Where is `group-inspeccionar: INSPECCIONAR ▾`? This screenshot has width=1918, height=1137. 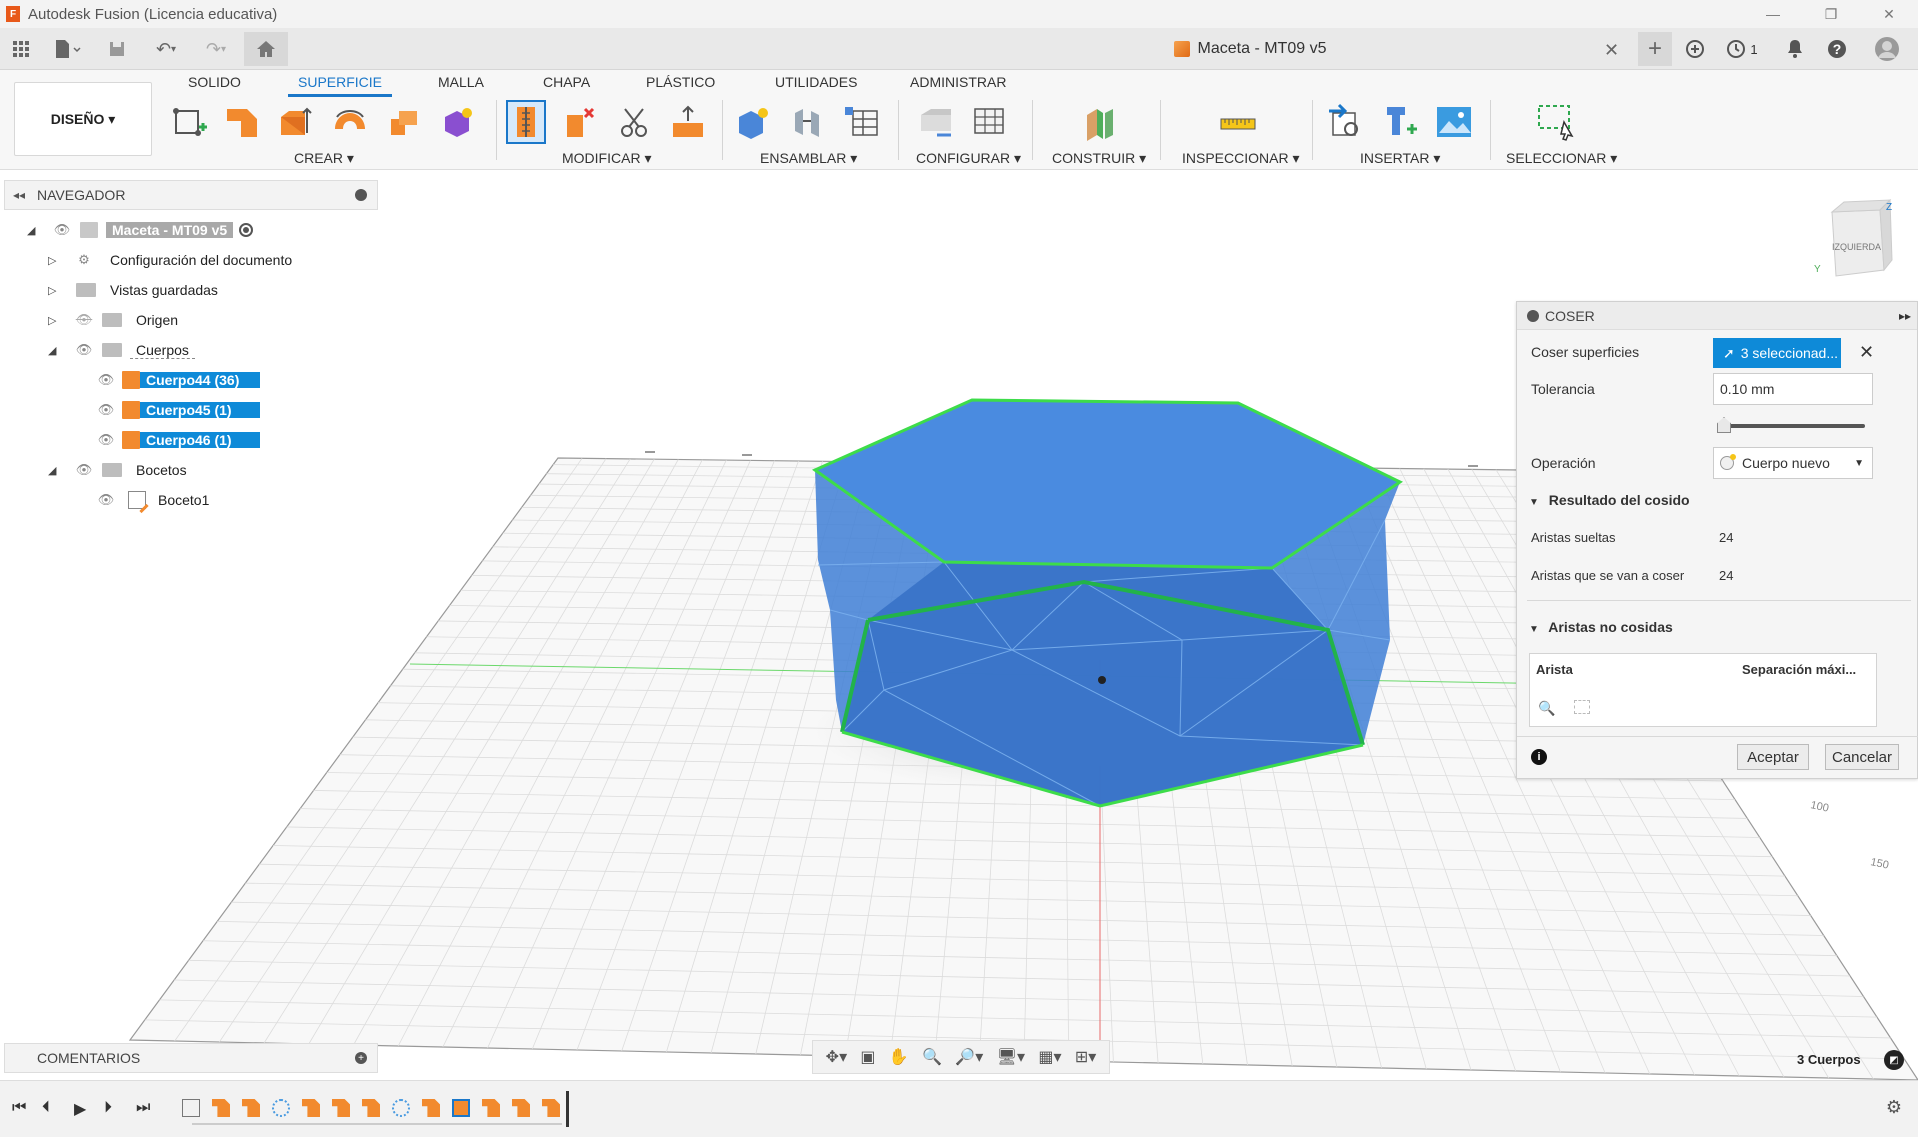 group-inspeccionar: INSPECCIONAR ▾ is located at coordinates (1241, 158).